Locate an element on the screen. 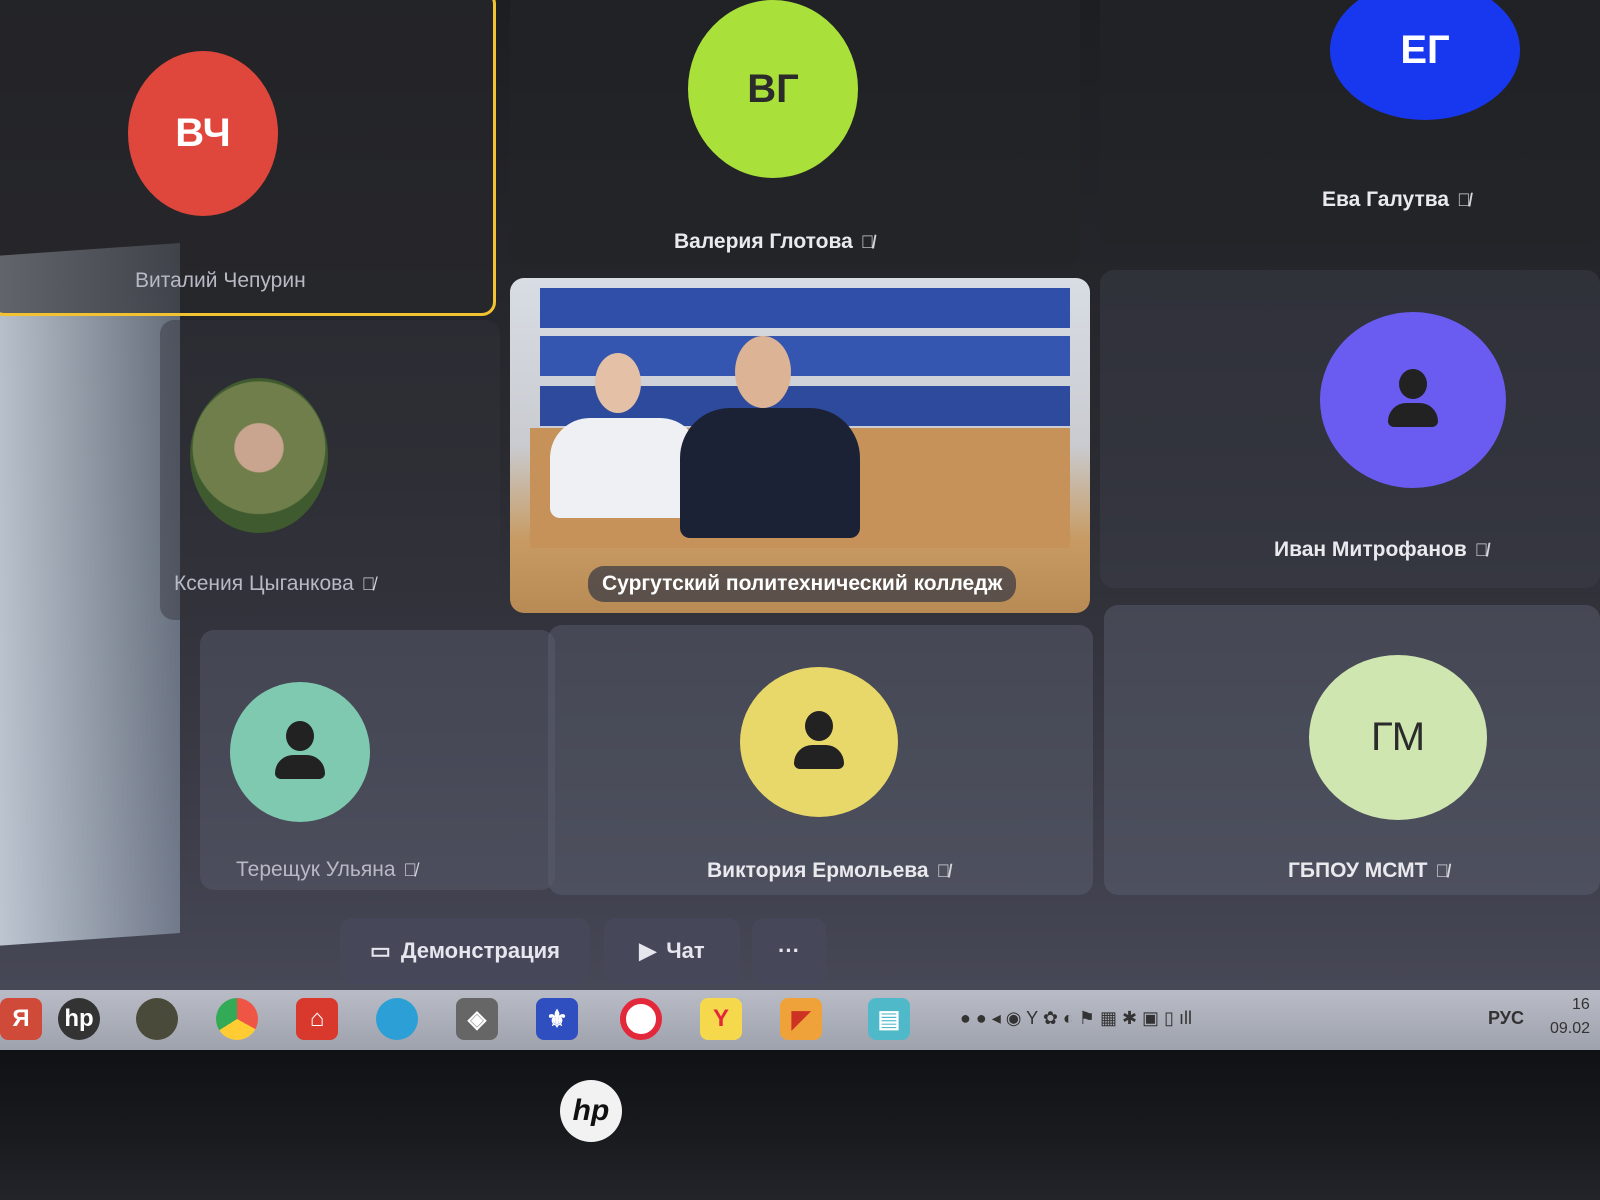  participant-name: Терещук Ульяна 🎙̸ is located at coordinates (327, 869).